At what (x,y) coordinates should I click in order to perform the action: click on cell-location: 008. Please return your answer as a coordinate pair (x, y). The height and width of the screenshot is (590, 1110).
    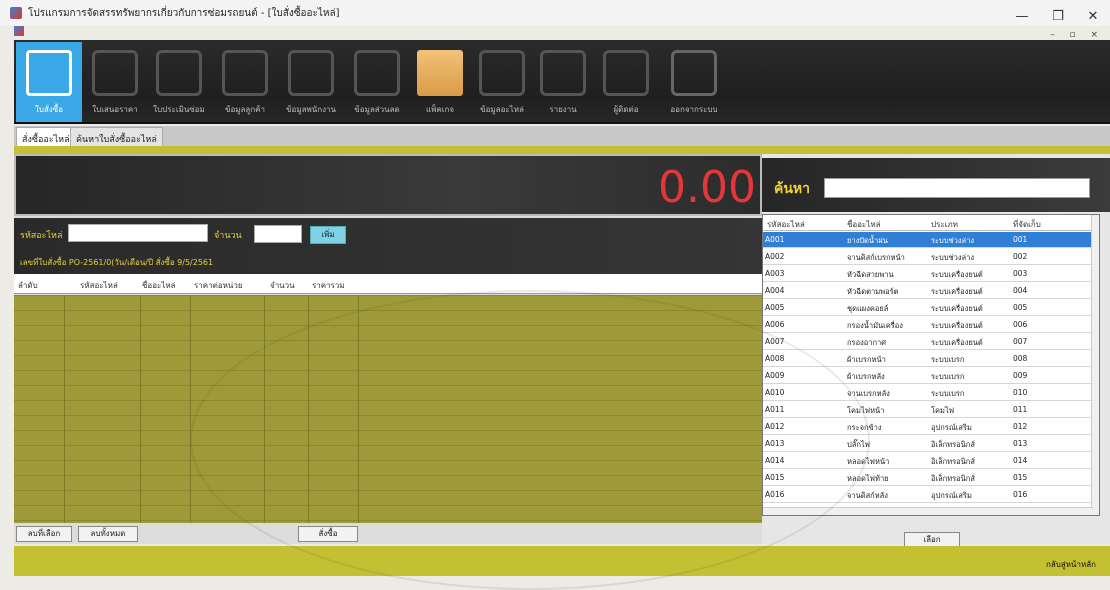
    Looking at the image, I should click on (1020, 358).